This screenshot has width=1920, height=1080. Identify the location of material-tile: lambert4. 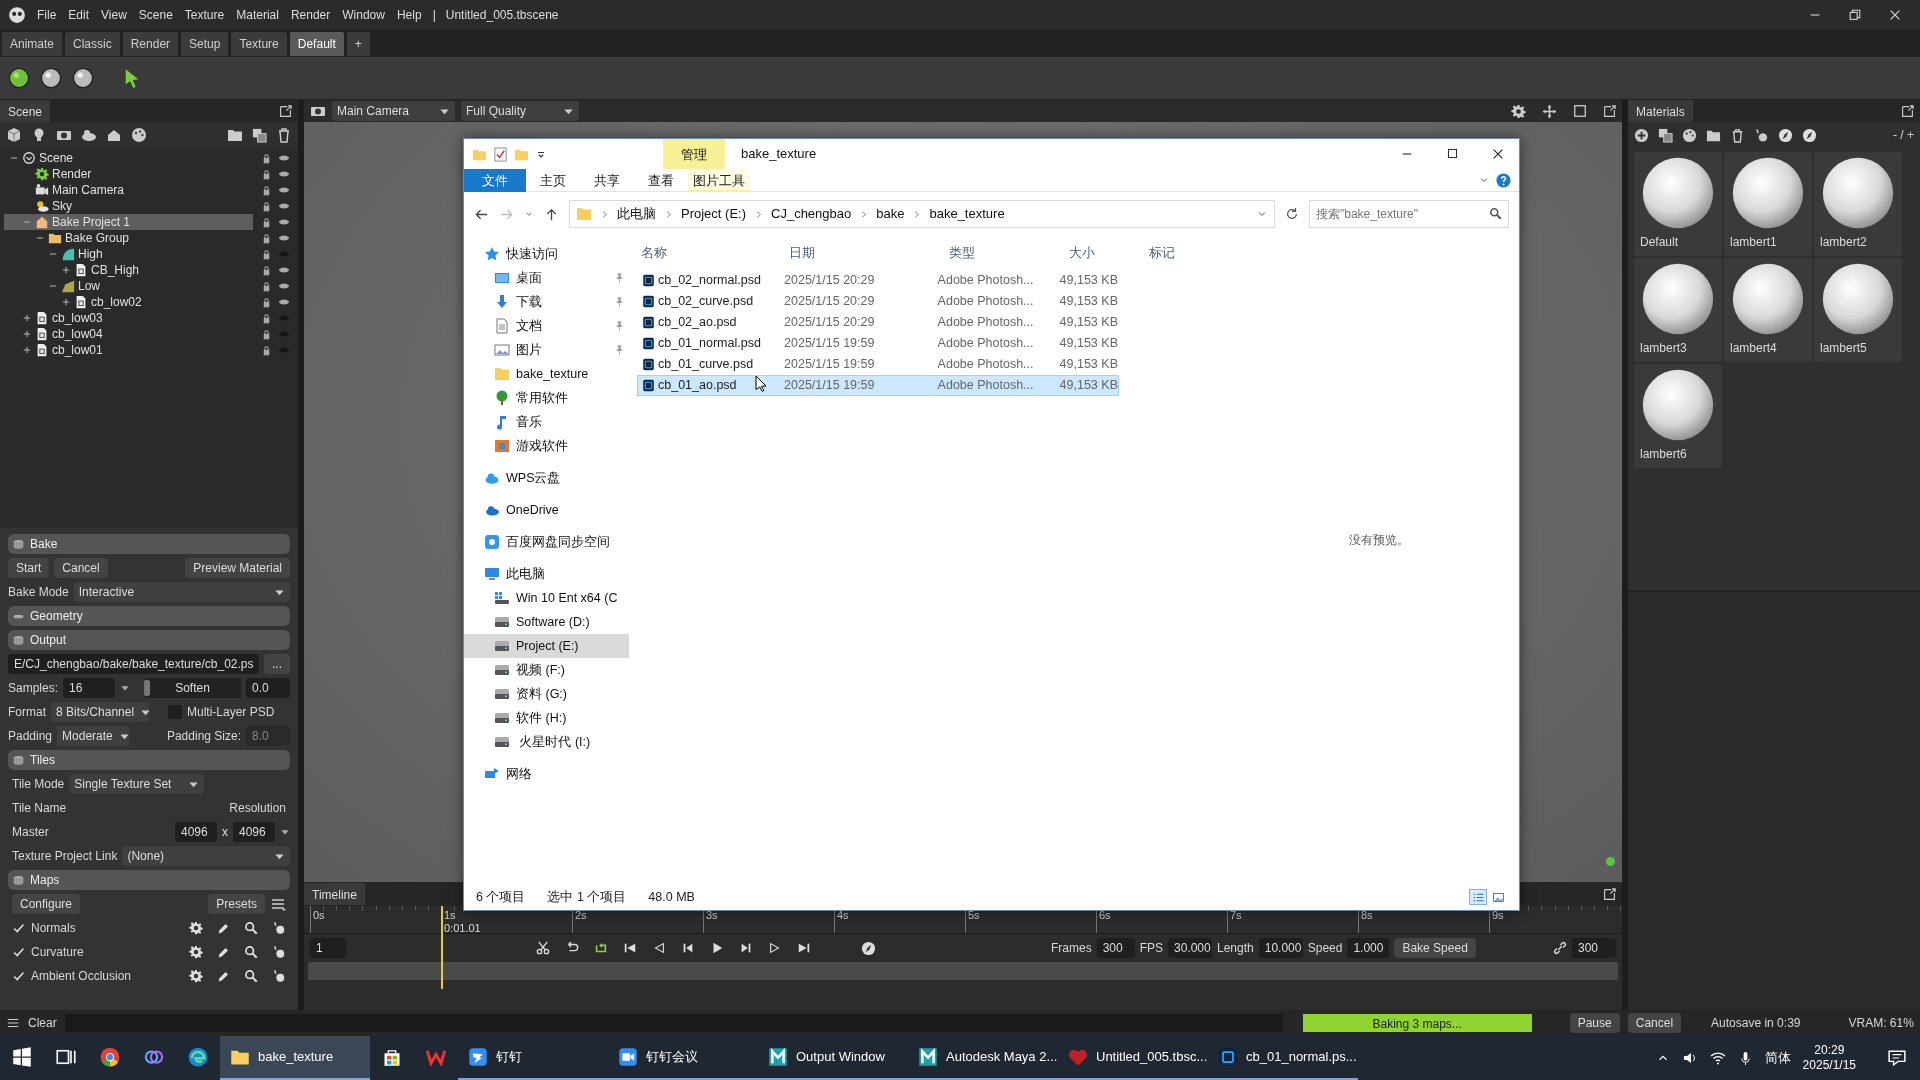
(1768, 310).